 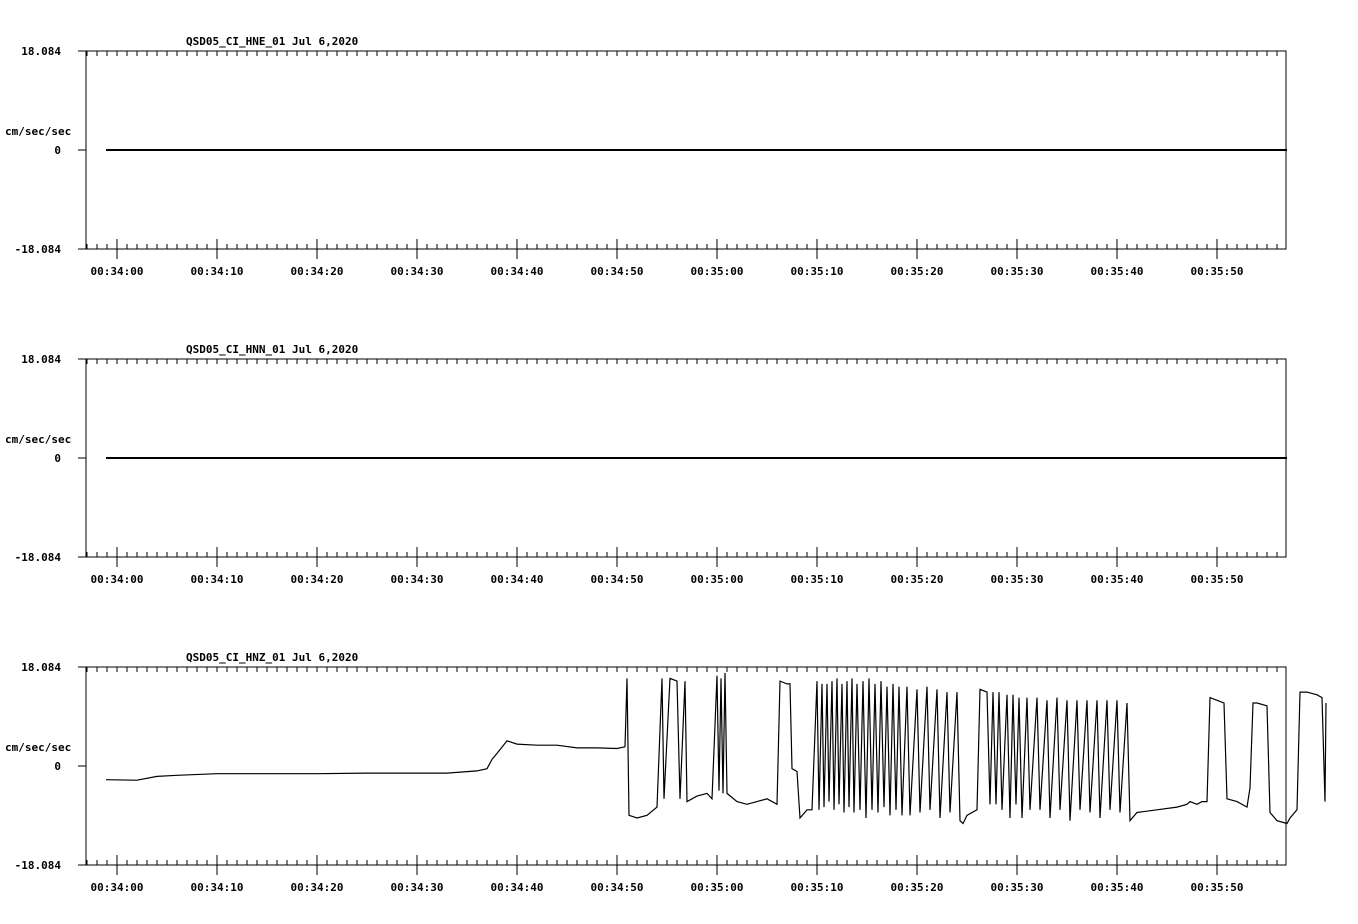 I want to click on chart-title: QSD05_CI_HNZ_01 Jul 6,2020, so click(x=272, y=657).